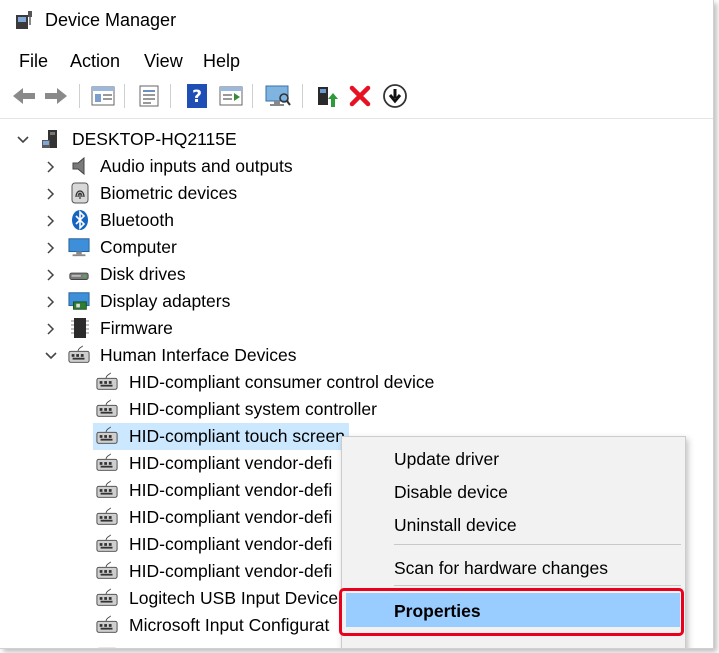  I want to click on toolbar: ?, so click(356, 96).